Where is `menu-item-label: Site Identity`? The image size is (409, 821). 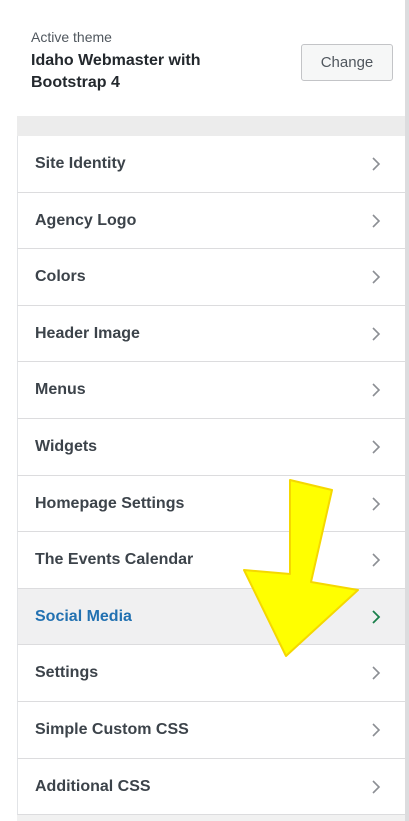 menu-item-label: Site Identity is located at coordinates (80, 163).